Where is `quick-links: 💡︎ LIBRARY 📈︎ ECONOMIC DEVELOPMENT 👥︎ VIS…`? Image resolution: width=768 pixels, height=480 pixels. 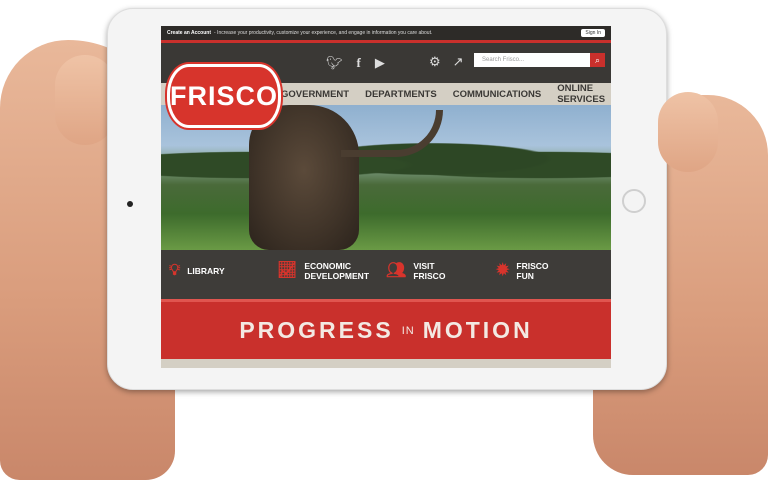
quick-links: 💡︎ LIBRARY 📈︎ ECONOMIC DEVELOPMENT 👥︎ VIS… is located at coordinates (386, 274).